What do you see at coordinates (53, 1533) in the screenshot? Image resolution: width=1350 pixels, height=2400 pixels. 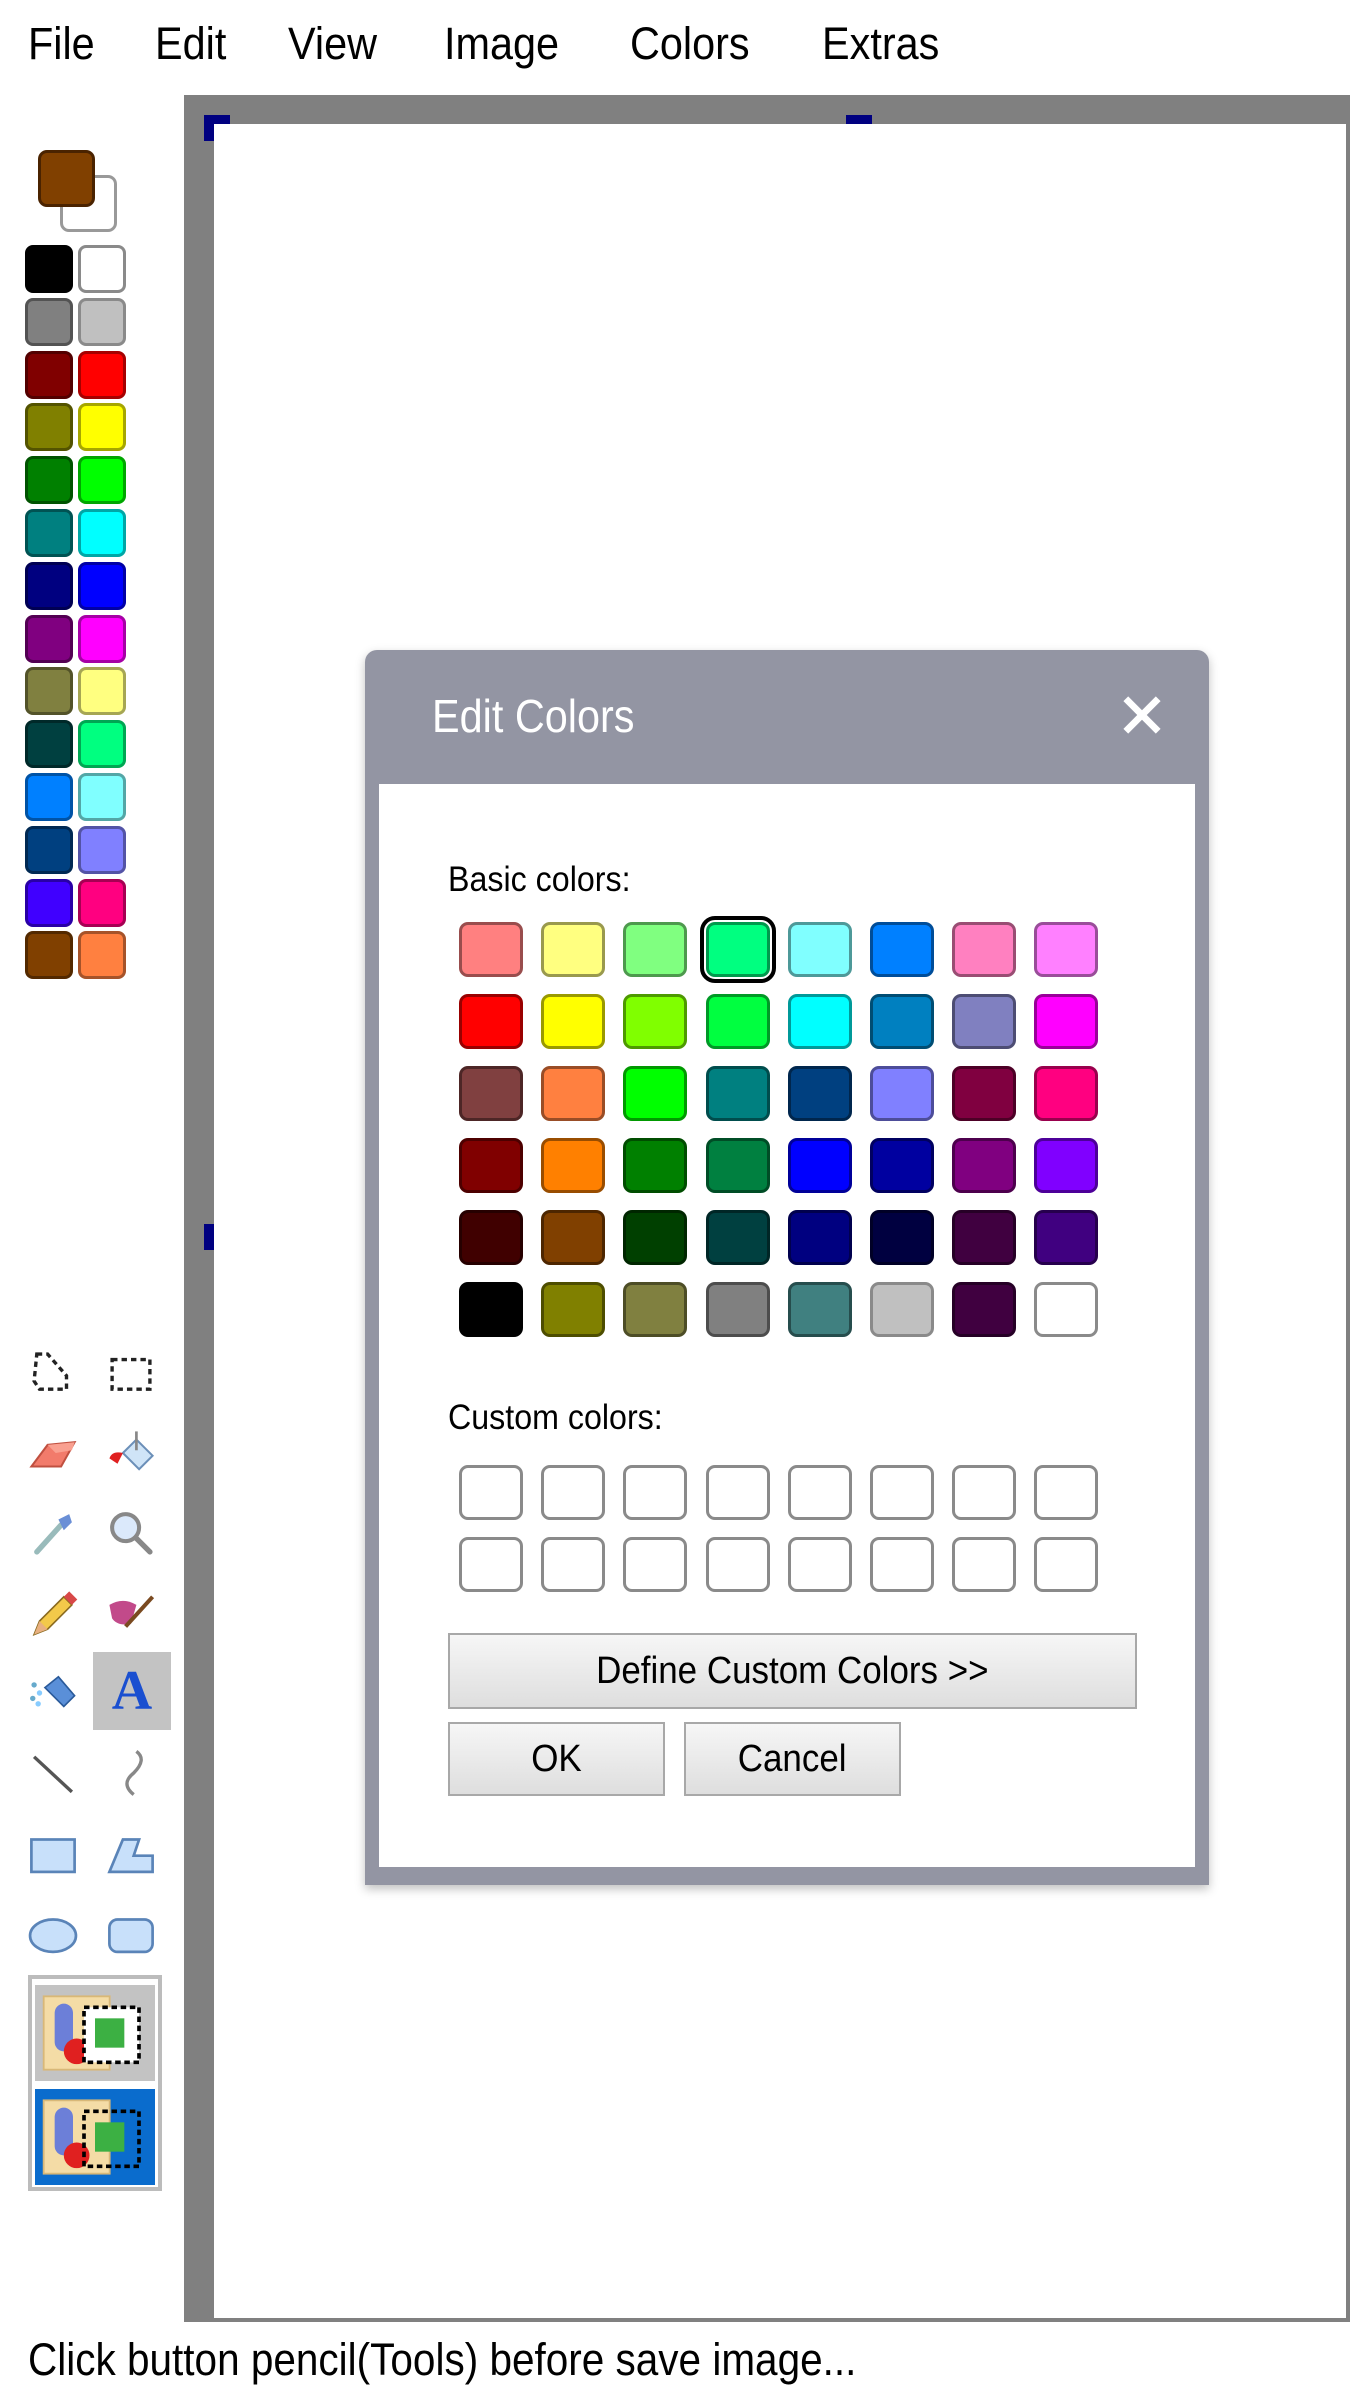 I see `tool-pick-color` at bounding box center [53, 1533].